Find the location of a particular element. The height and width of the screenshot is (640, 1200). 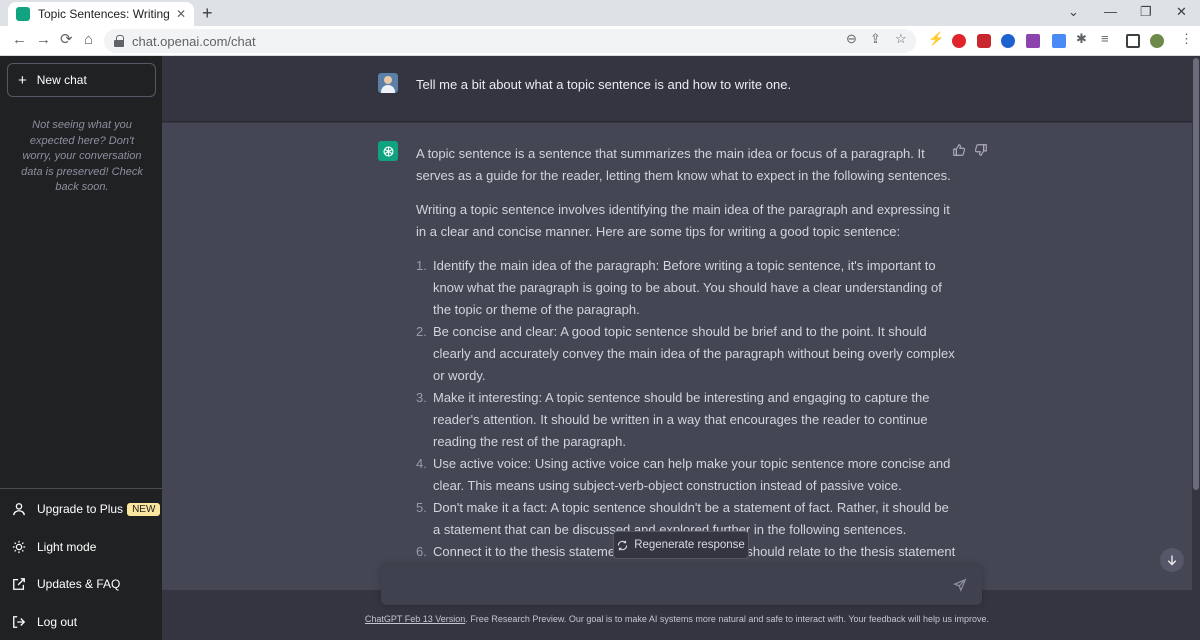

sidebar-item-label: Upgrade to Plus is located at coordinates (80, 509).